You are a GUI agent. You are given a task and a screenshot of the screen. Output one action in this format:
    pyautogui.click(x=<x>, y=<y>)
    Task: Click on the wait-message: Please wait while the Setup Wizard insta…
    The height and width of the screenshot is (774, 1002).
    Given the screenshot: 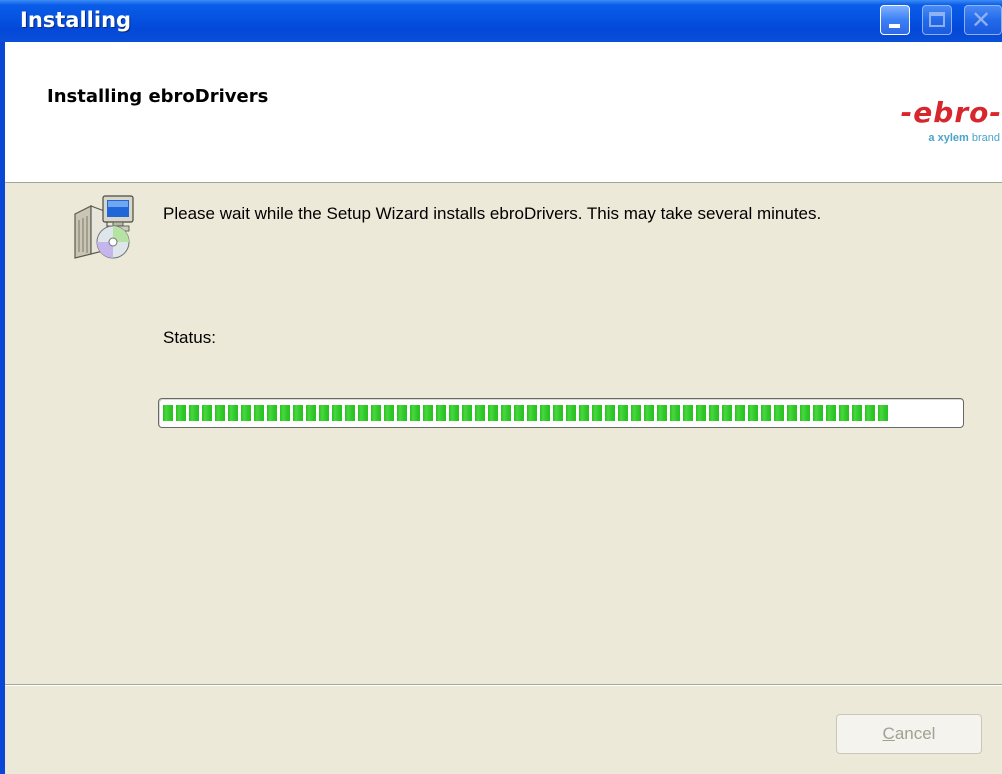 What is the action you would take?
    pyautogui.click(x=492, y=213)
    